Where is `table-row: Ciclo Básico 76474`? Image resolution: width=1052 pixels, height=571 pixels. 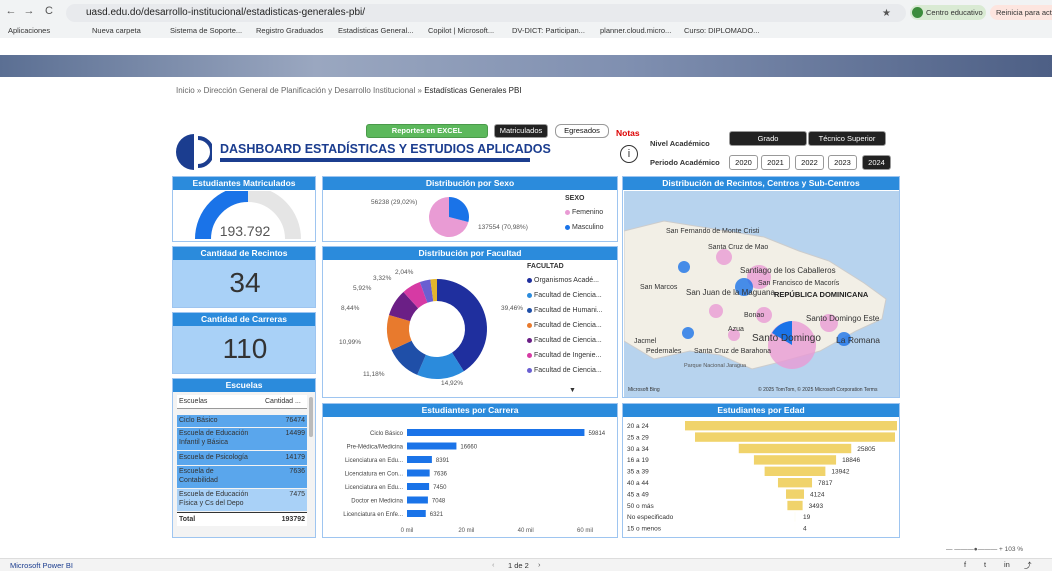 table-row: Ciclo Básico 76474 is located at coordinates (242, 421).